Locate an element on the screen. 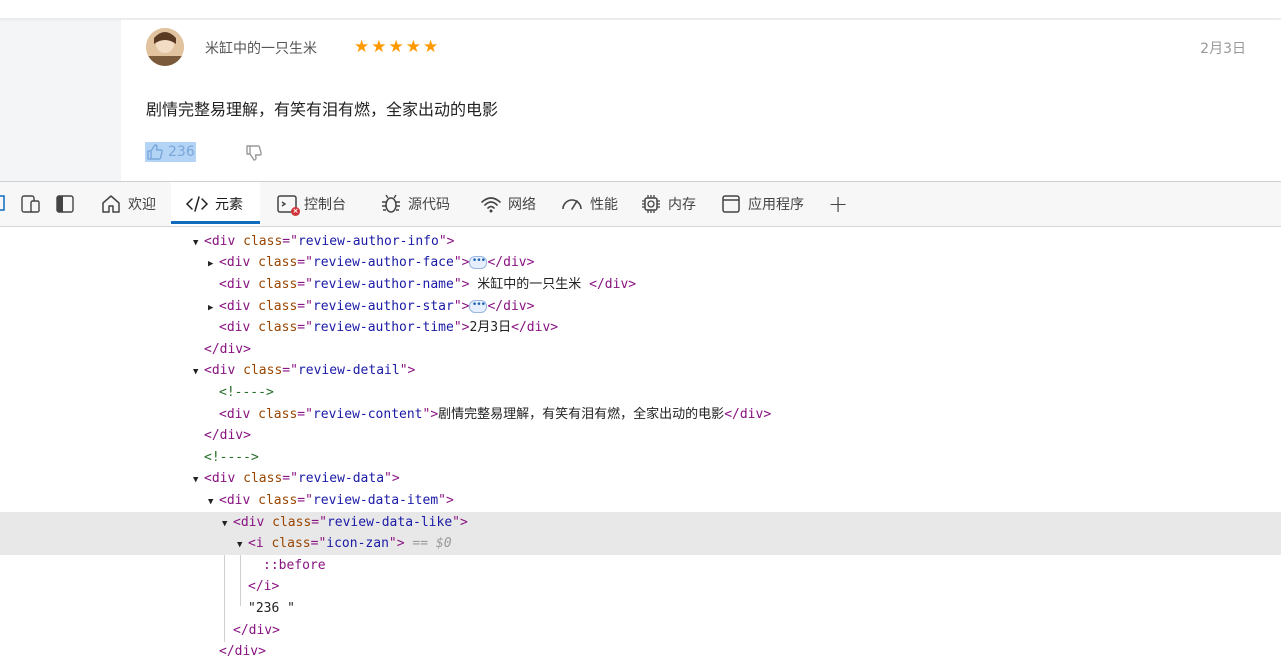 This screenshot has height=665, width=1281. dom-node-icon-zan: ▼ <i class="icon-zan"> == $0 is located at coordinates (640, 544).